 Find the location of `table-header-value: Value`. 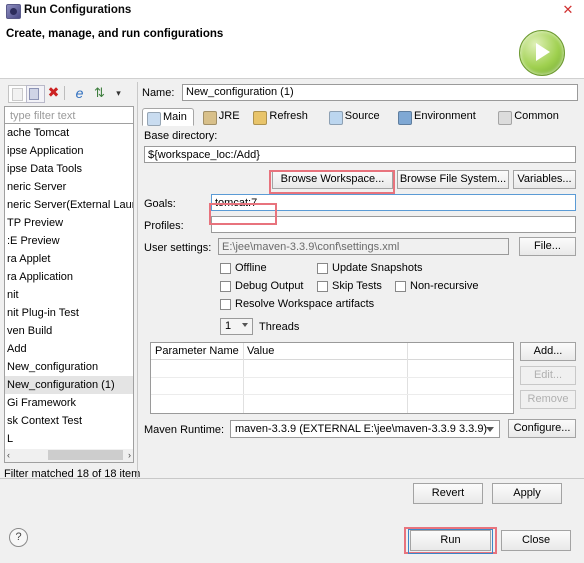

table-header-value: Value is located at coordinates (325, 351).